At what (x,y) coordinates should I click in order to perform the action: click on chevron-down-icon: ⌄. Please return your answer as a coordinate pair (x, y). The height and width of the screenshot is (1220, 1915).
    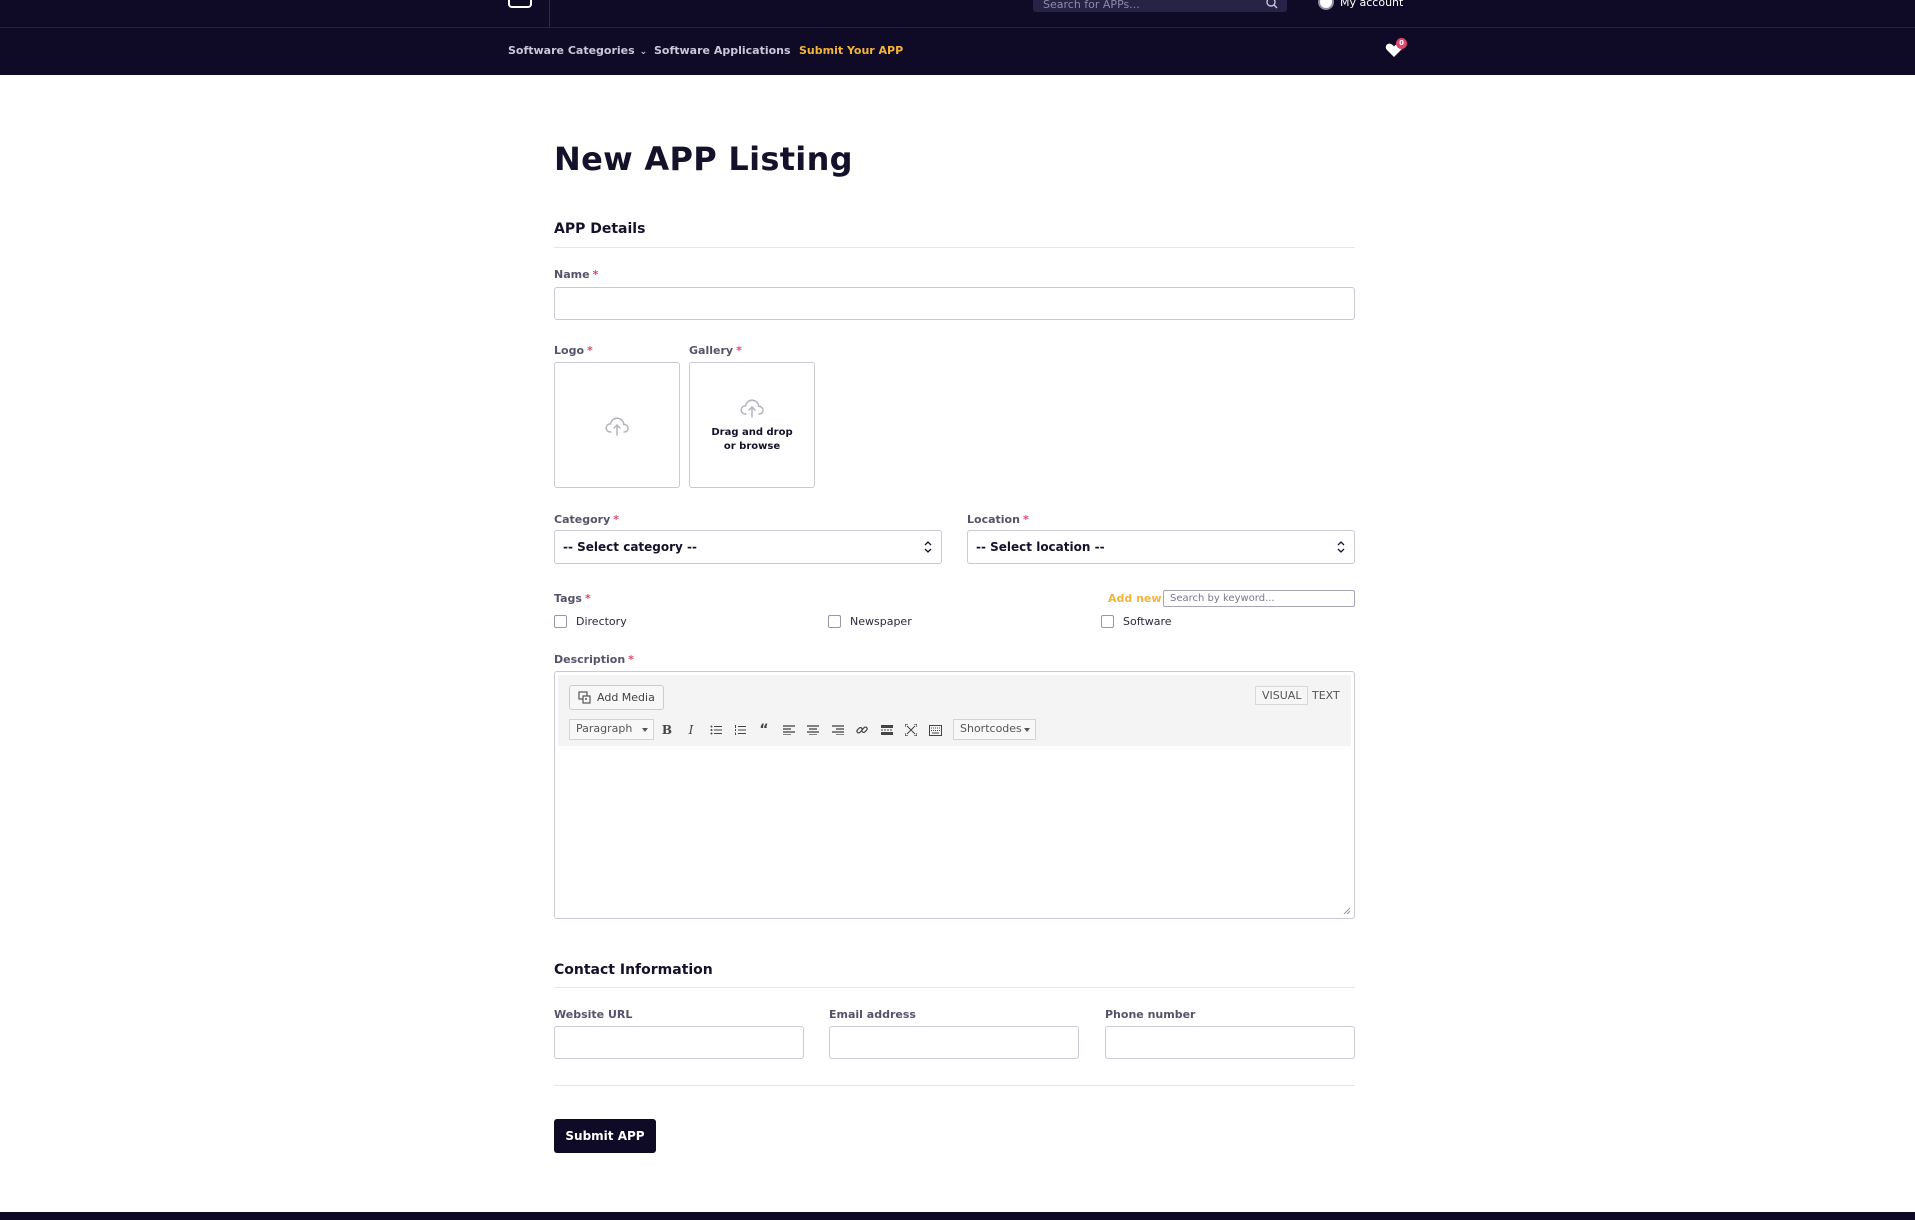
    Looking at the image, I should click on (643, 52).